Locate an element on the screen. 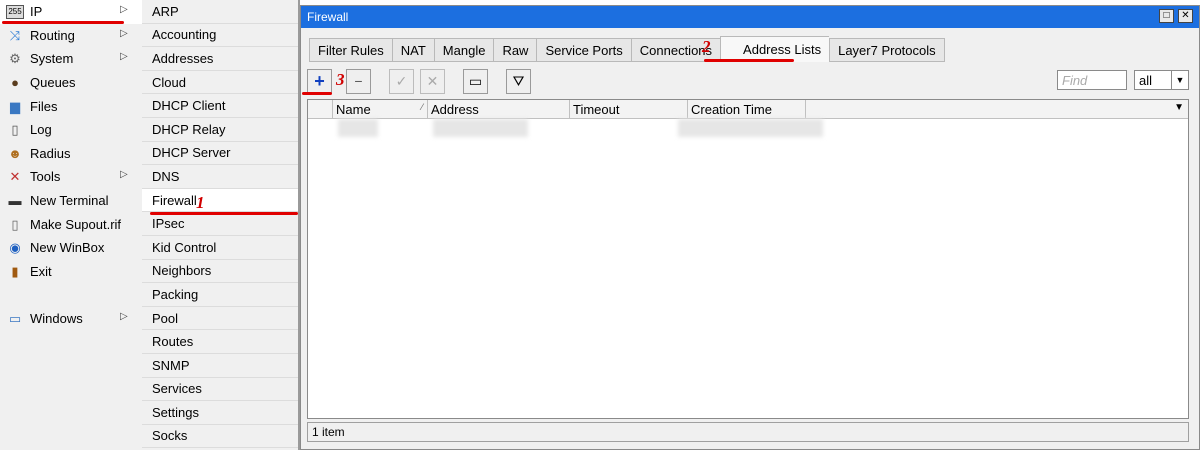  window-titlebar: Firewall is located at coordinates (750, 17).